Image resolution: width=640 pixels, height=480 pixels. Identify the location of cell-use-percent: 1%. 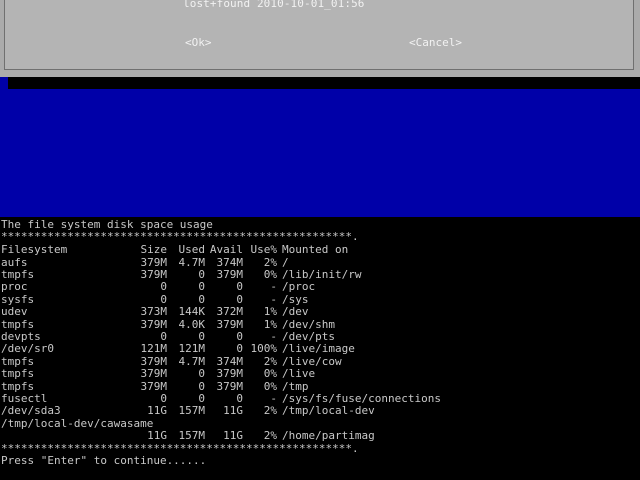
(270, 312).